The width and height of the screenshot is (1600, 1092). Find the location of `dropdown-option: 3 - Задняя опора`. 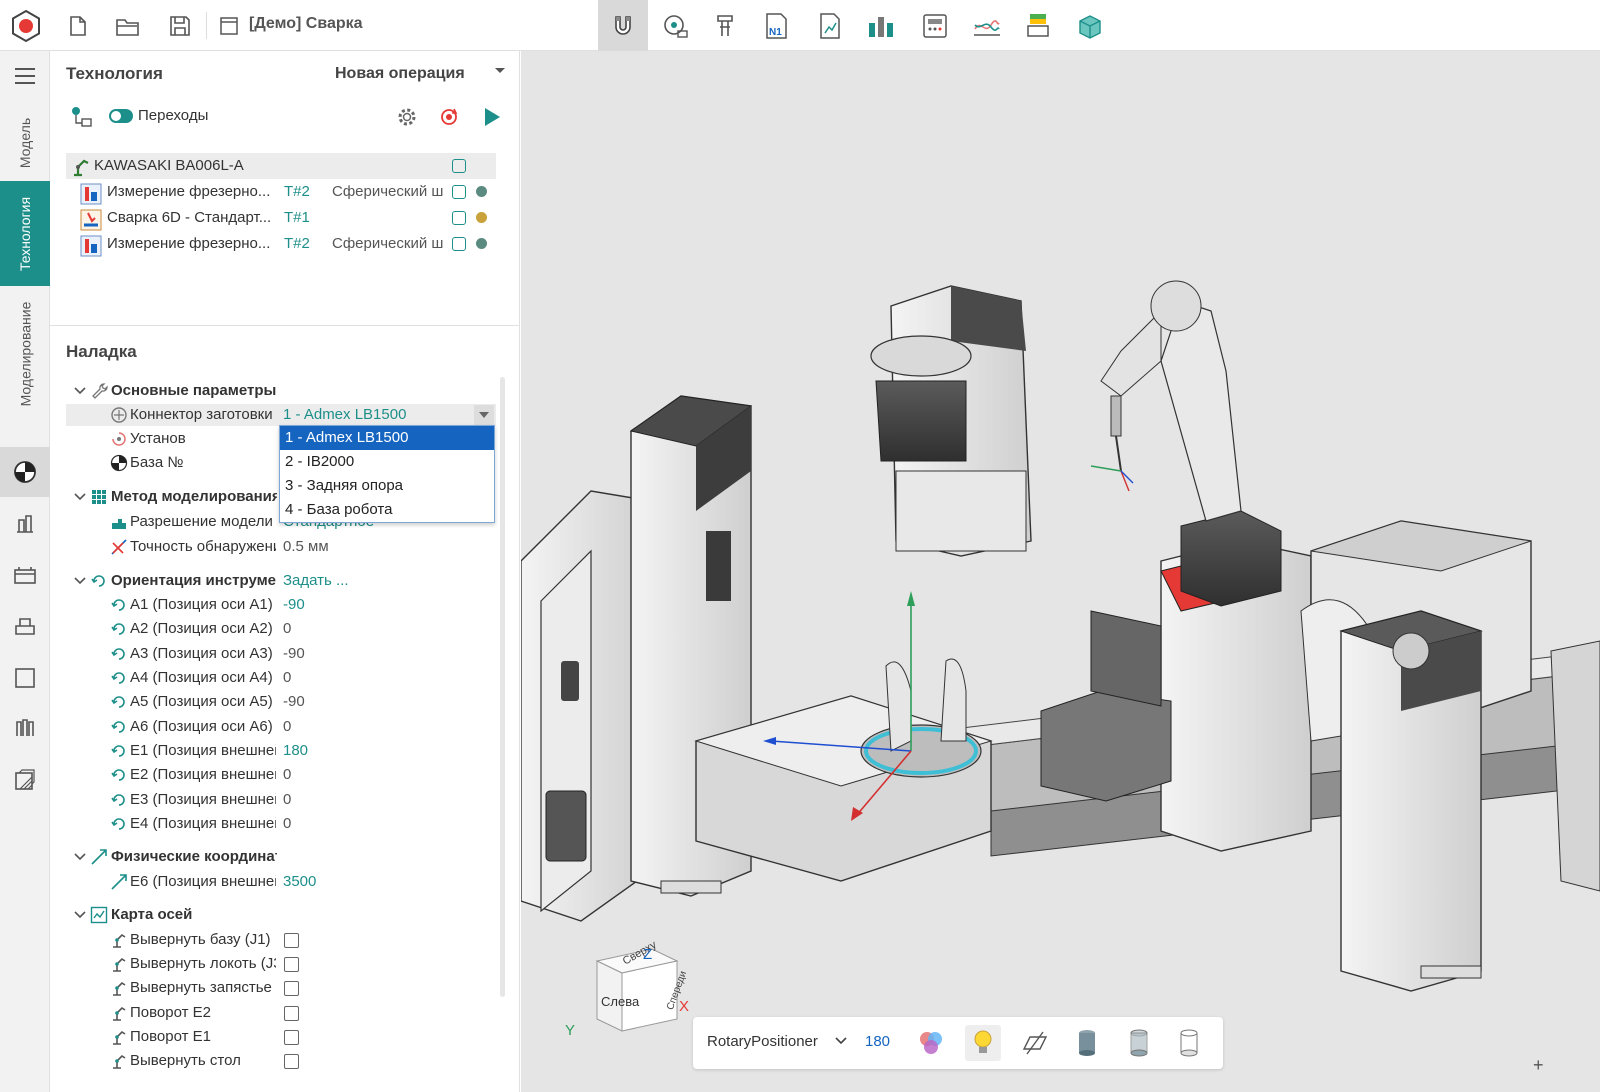

dropdown-option: 3 - Задняя опора is located at coordinates (387, 486).